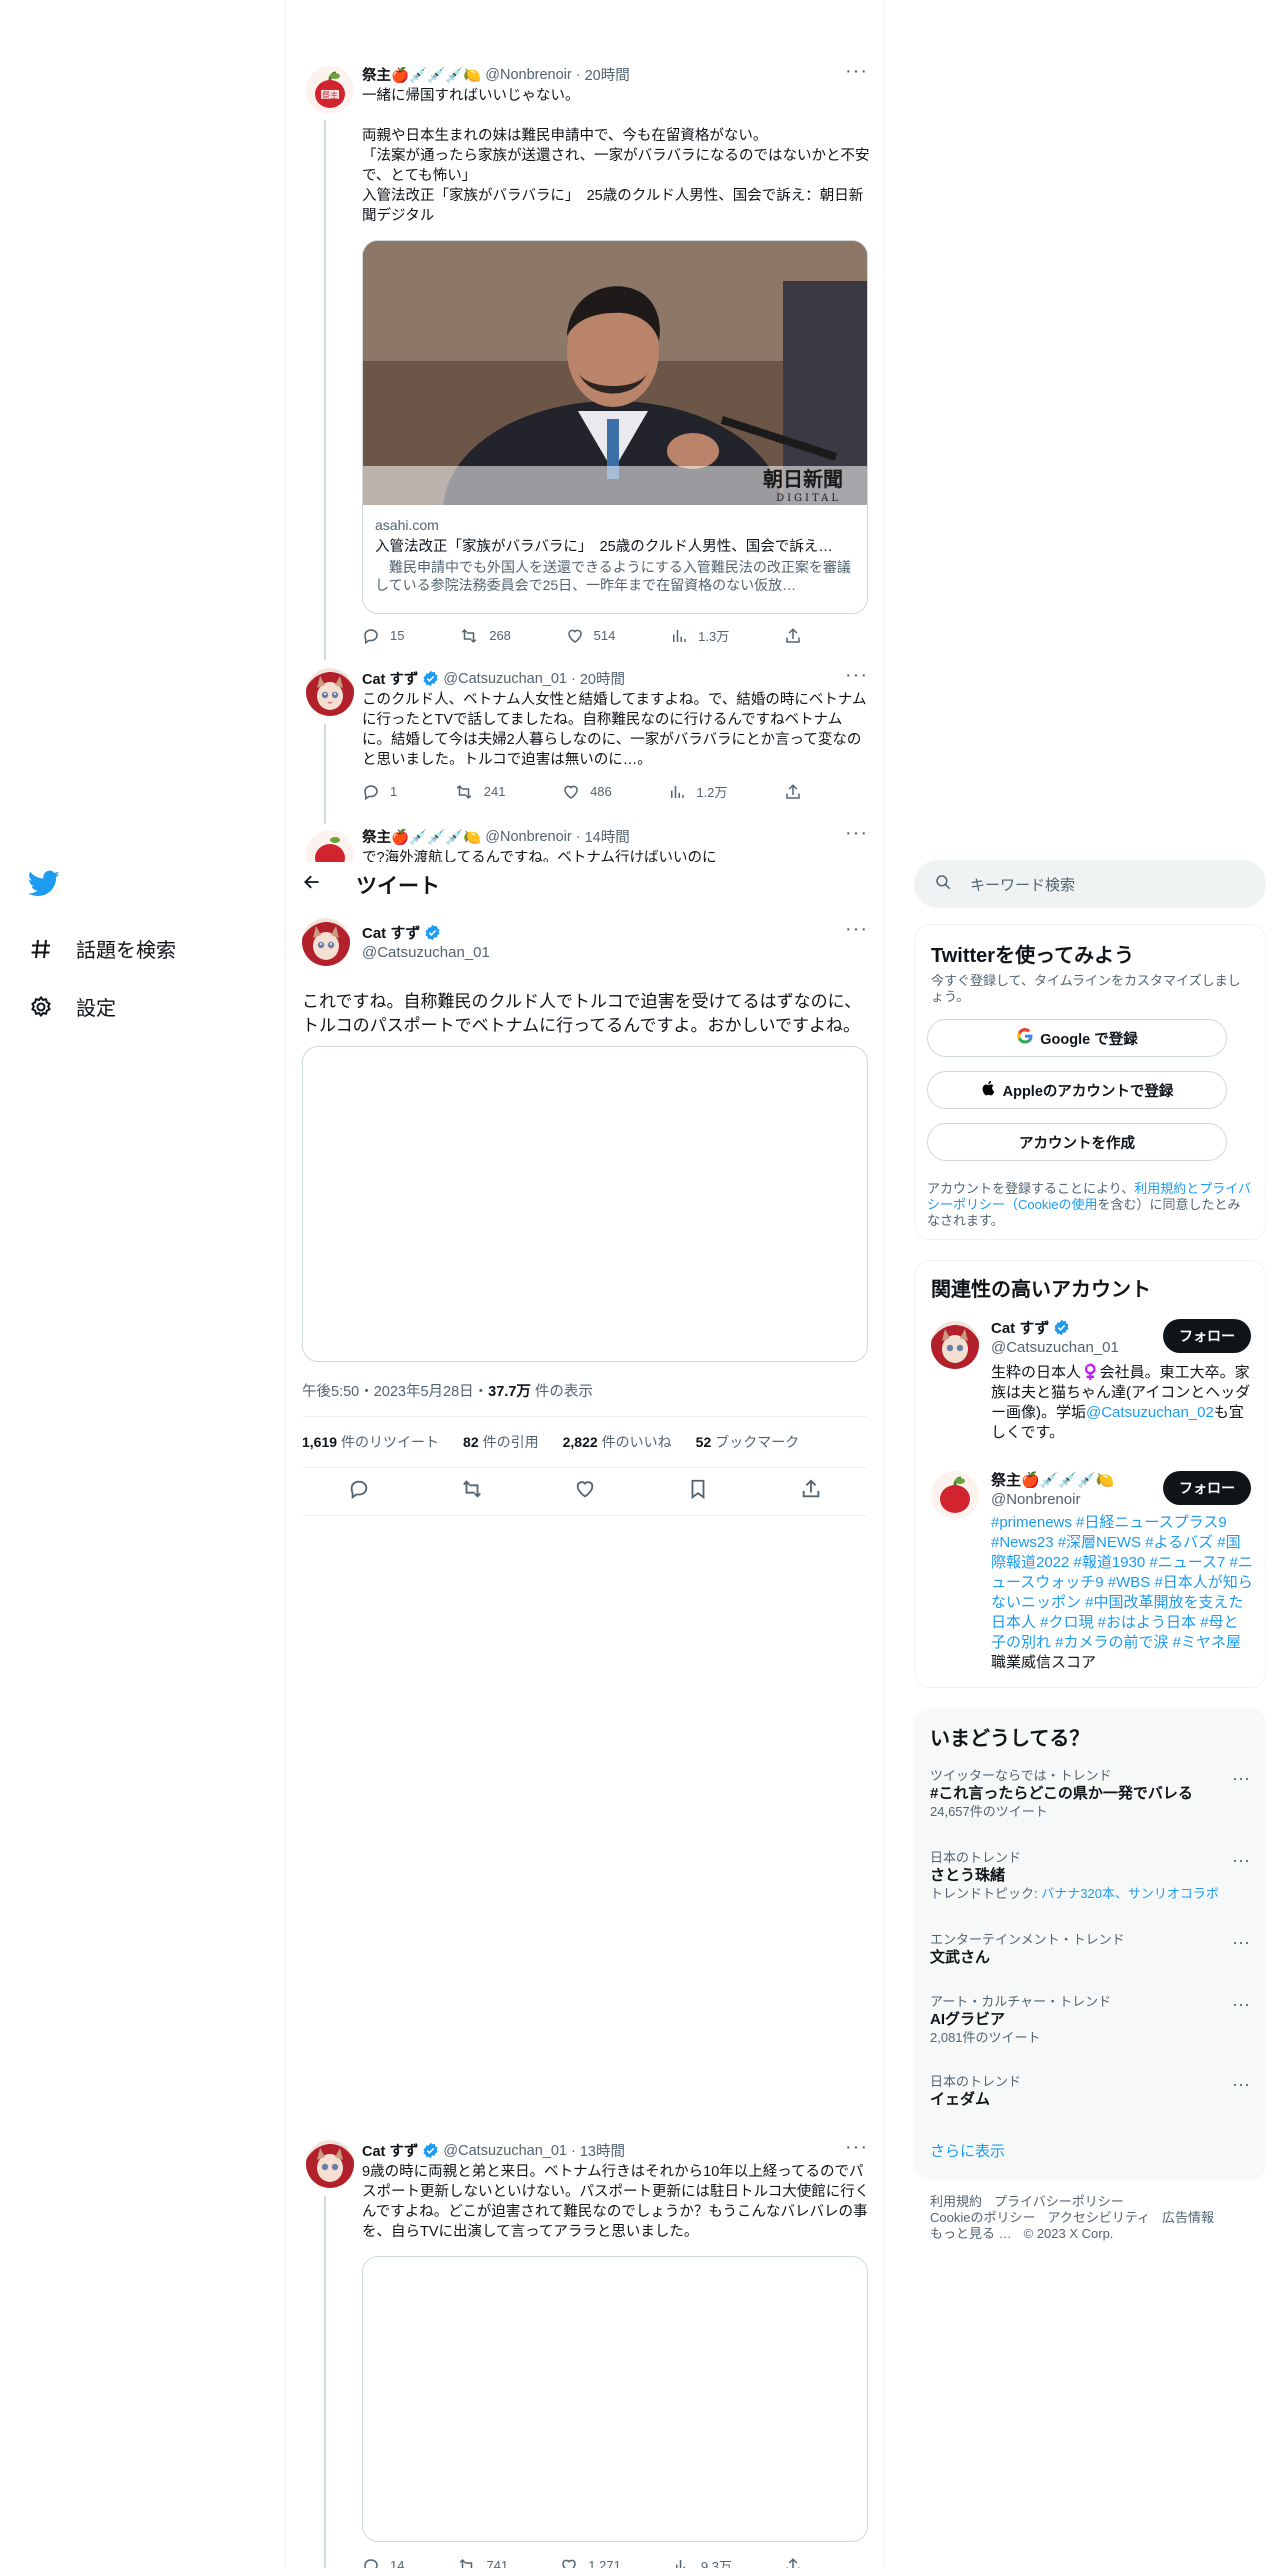 The width and height of the screenshot is (1284, 2568). Describe the element at coordinates (1077, 1090) in the screenshot. I see `apple-signup-button: Appleのアカウントで登録` at that location.